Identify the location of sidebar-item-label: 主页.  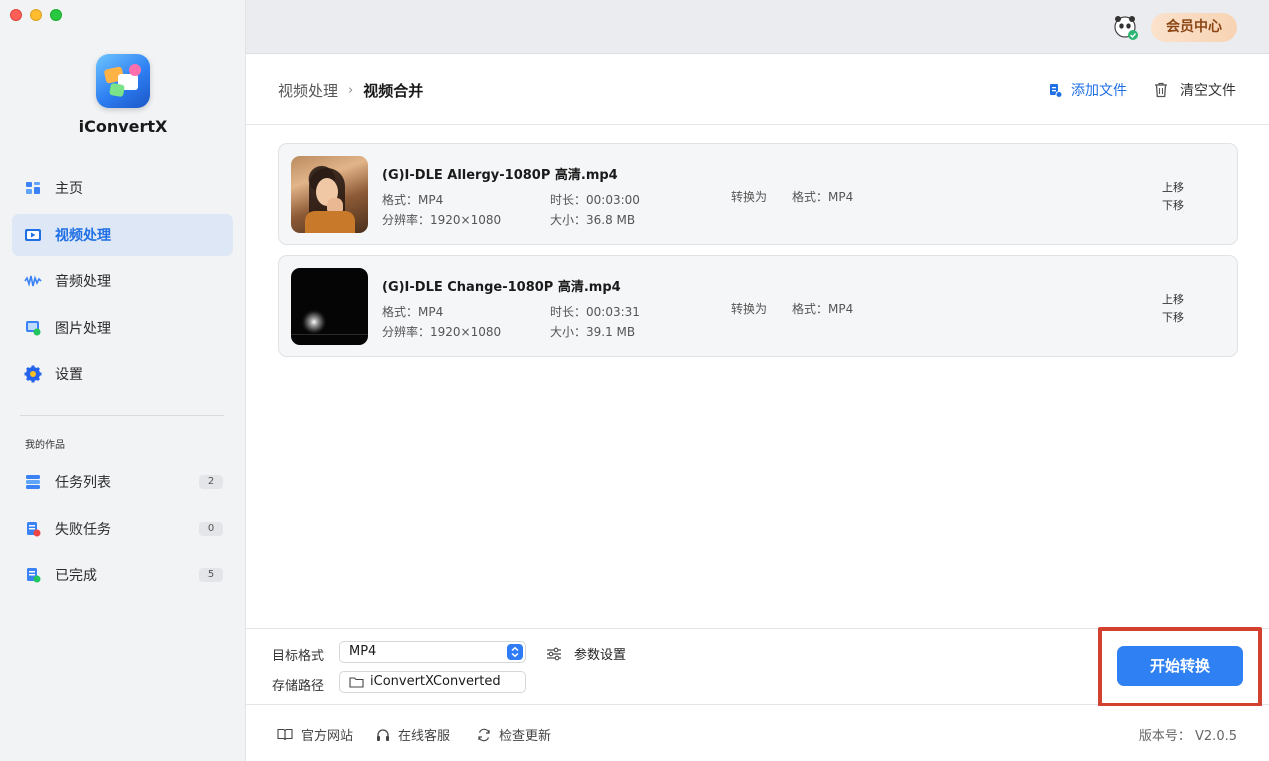
(69, 189).